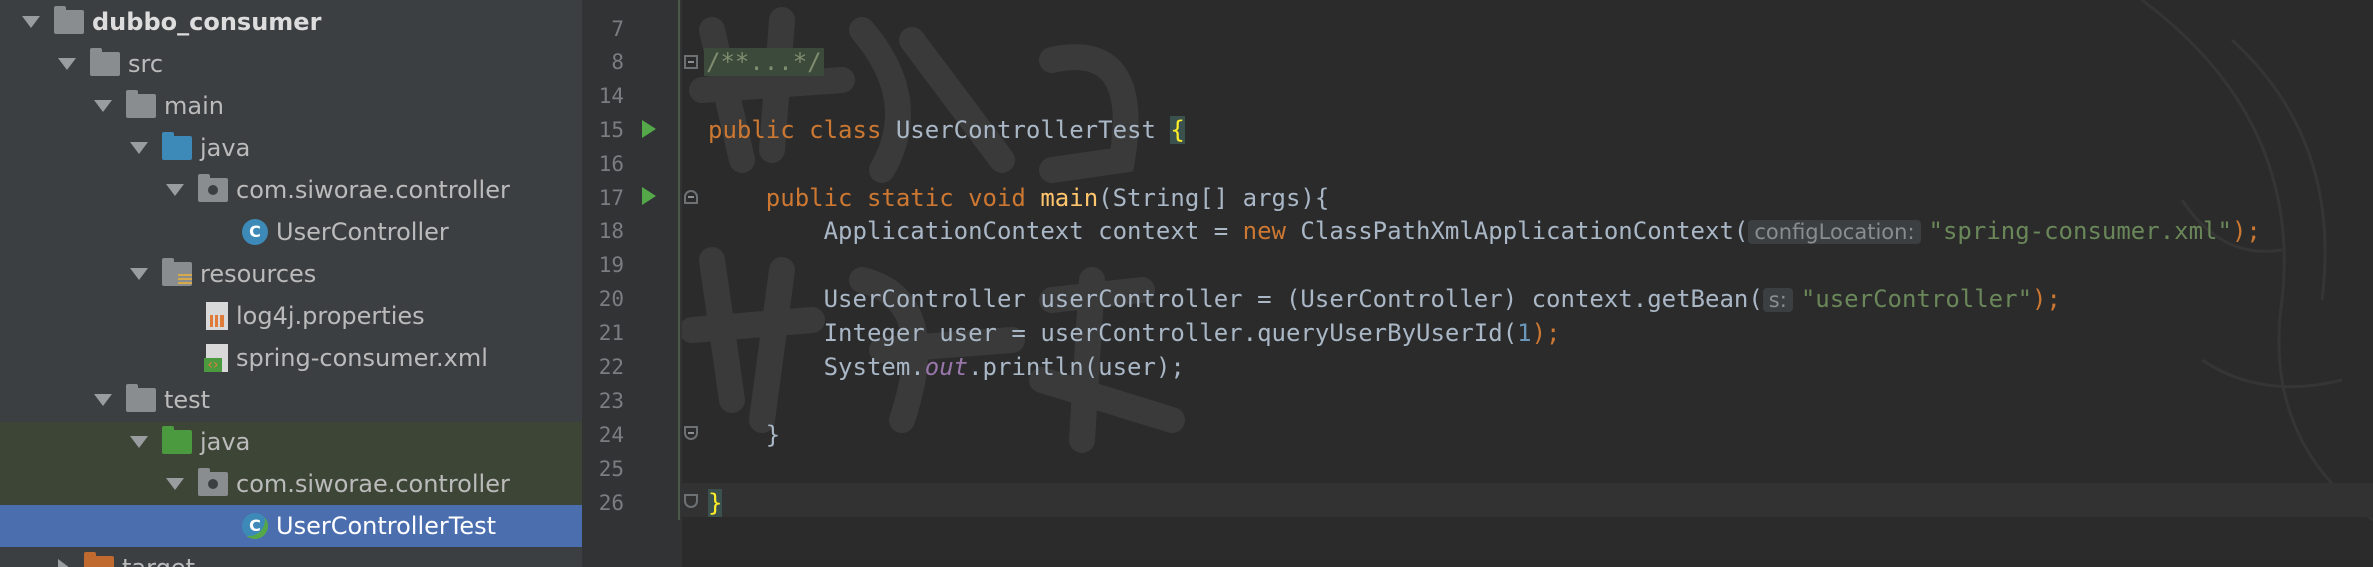 This screenshot has width=2373, height=567. Describe the element at coordinates (158, 560) in the screenshot. I see `tree-item-label: target` at that location.